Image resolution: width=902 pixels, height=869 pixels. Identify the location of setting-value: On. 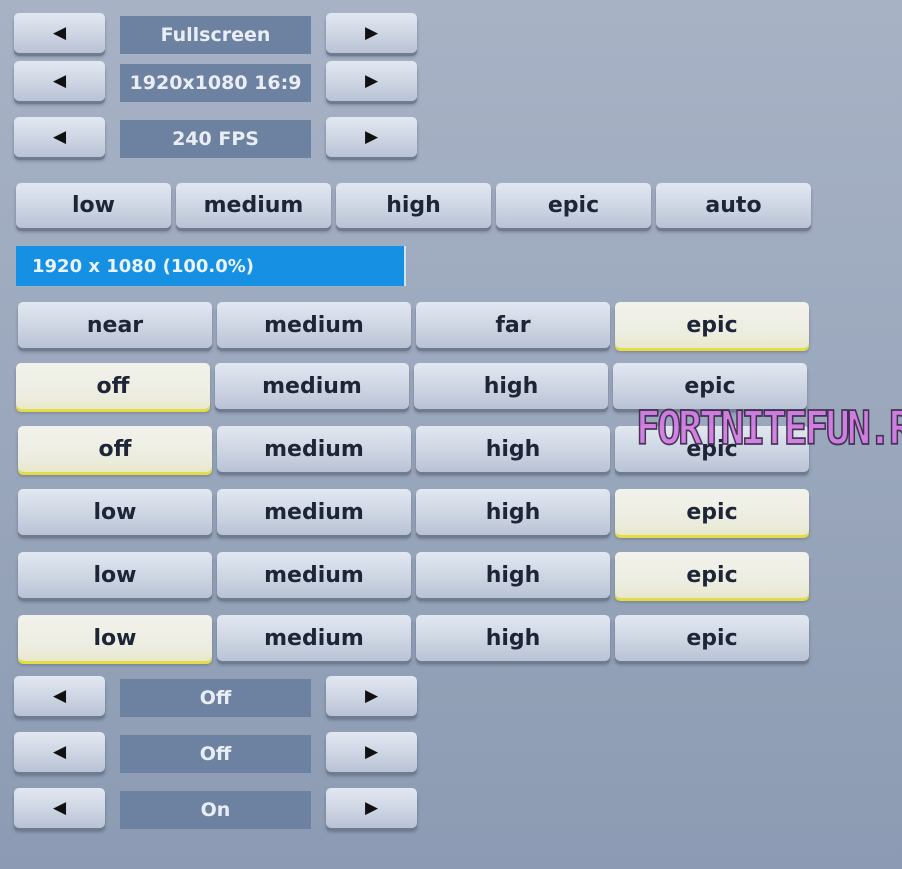
(215, 810).